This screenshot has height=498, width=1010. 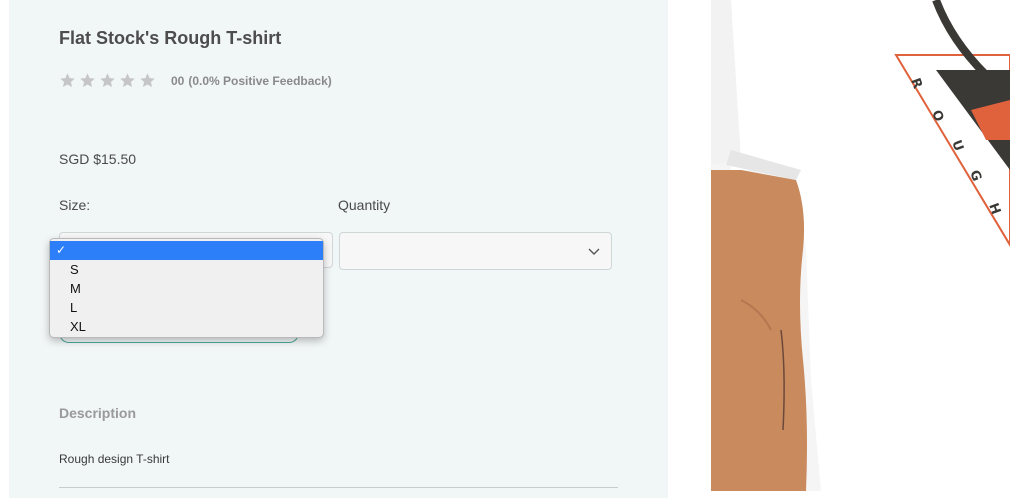 I want to click on size-option-blank: ✓, so click(x=186, y=250).